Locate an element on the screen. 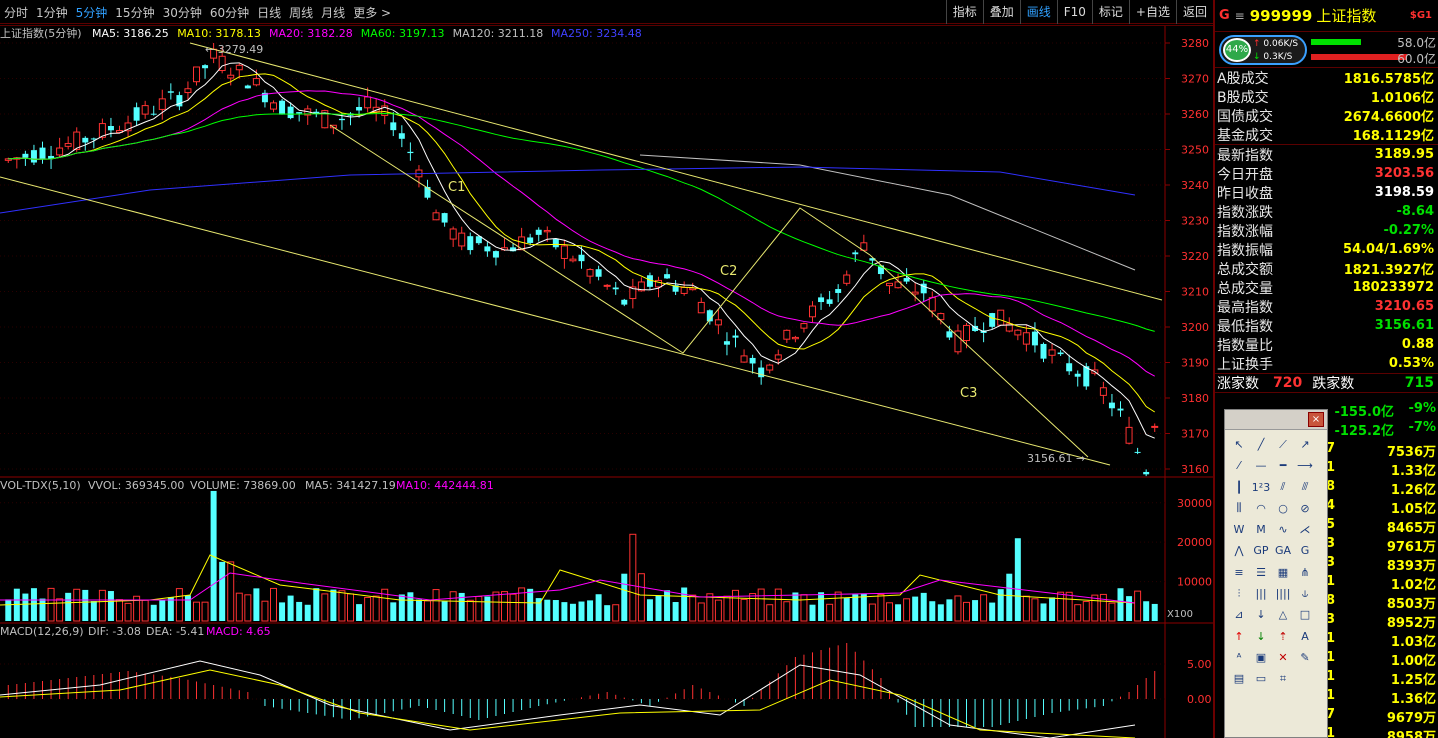  box-icon: ▣ is located at coordinates (1261, 657).